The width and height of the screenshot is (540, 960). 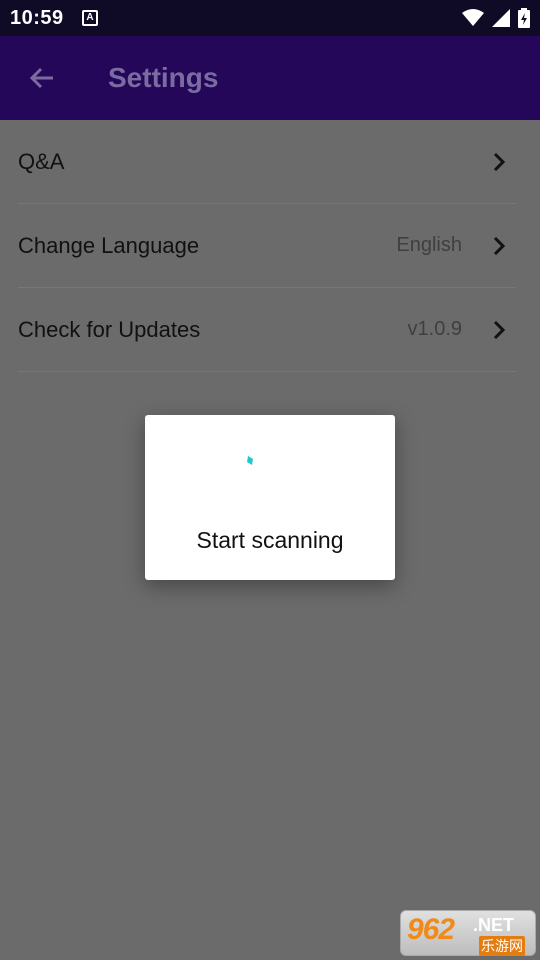 What do you see at coordinates (468, 933) in the screenshot?
I see `watermark-logo: 962 .NET 乐游网` at bounding box center [468, 933].